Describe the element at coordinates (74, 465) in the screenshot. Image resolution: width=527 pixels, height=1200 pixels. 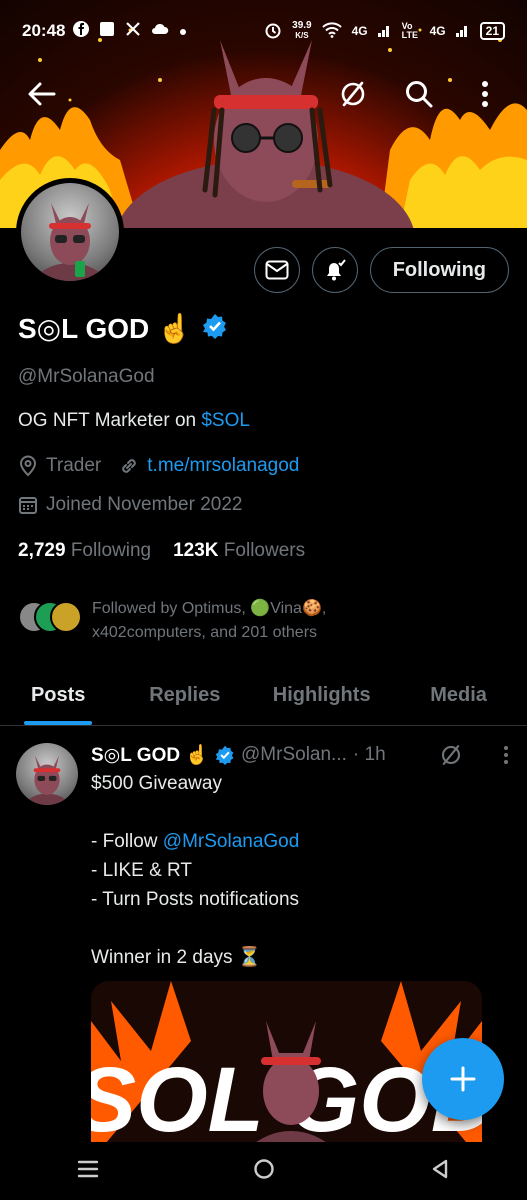
I see `profile-location: Trader` at that location.